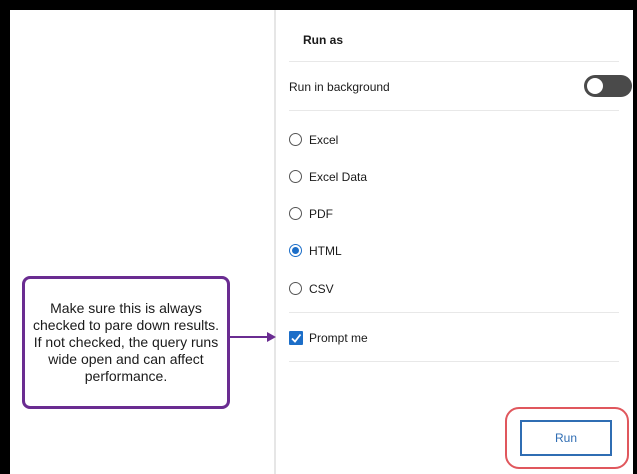 Image resolution: width=637 pixels, height=474 pixels. What do you see at coordinates (324, 140) in the screenshot?
I see `radio-label-excel: Excel` at bounding box center [324, 140].